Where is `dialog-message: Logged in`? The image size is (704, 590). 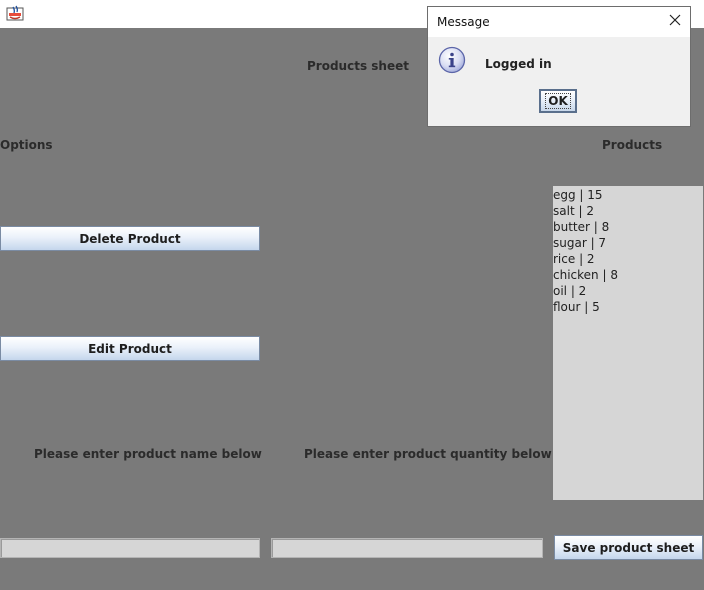
dialog-message: Logged in is located at coordinates (518, 64).